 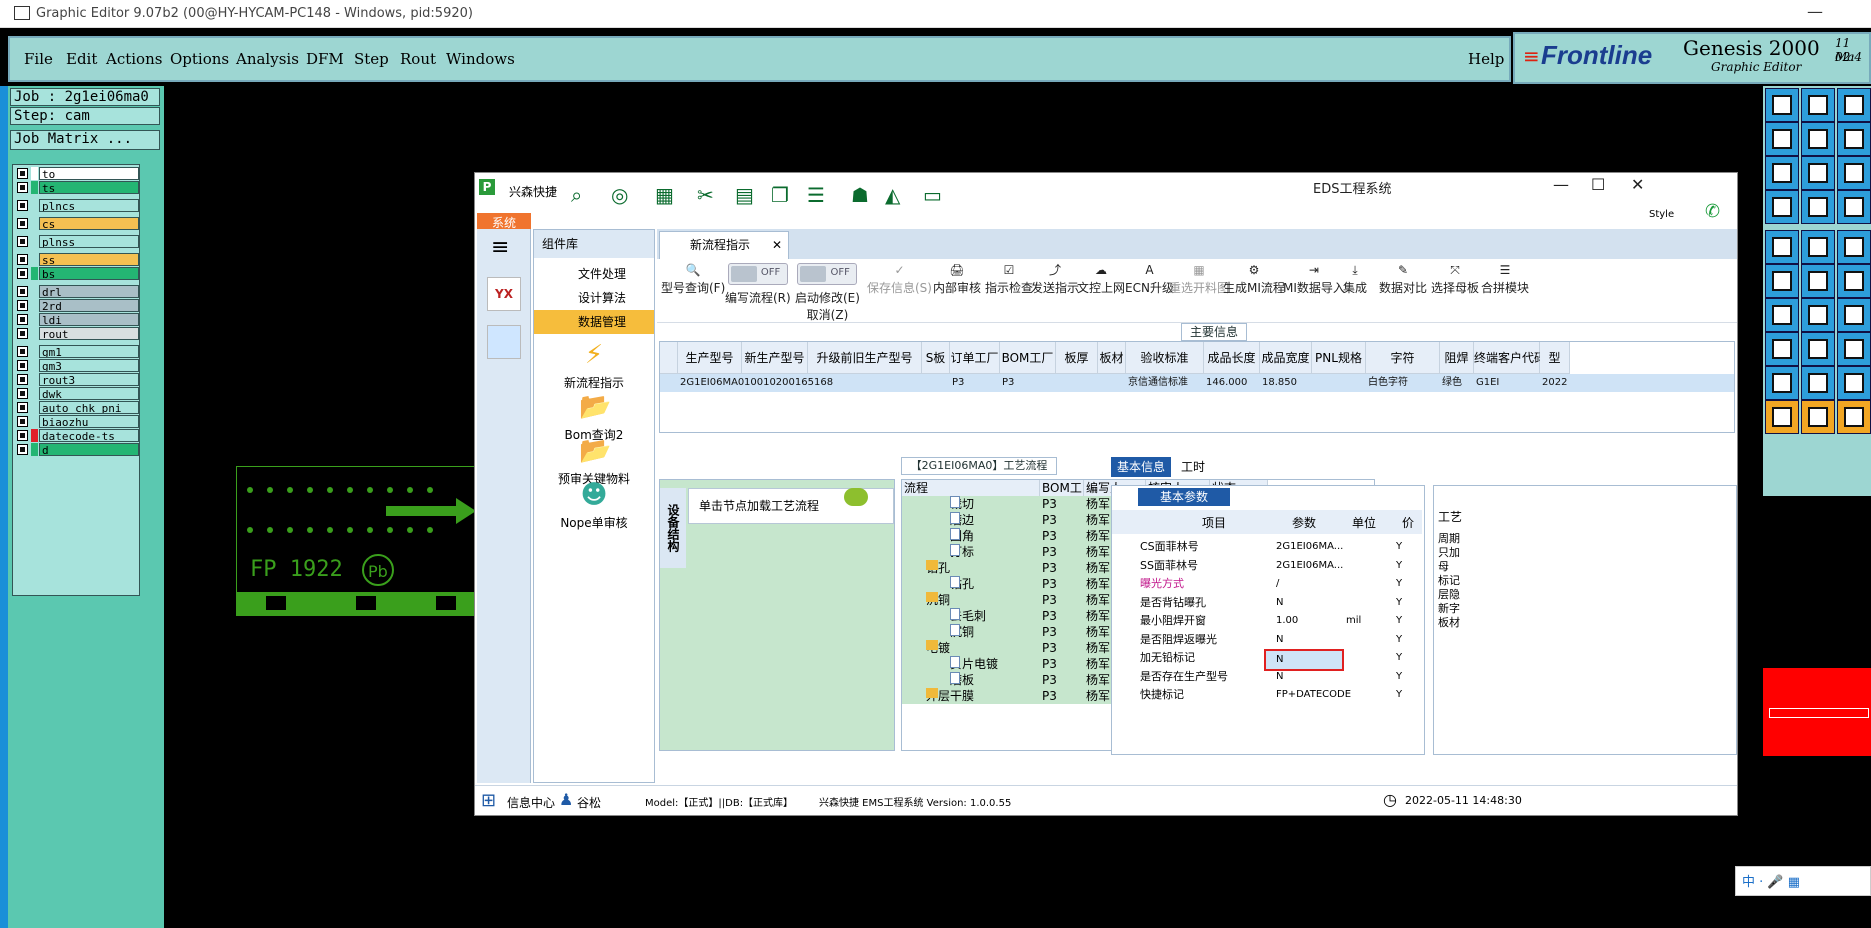 What do you see at coordinates (267, 59) in the screenshot?
I see `menu-analysis: Analysis` at bounding box center [267, 59].